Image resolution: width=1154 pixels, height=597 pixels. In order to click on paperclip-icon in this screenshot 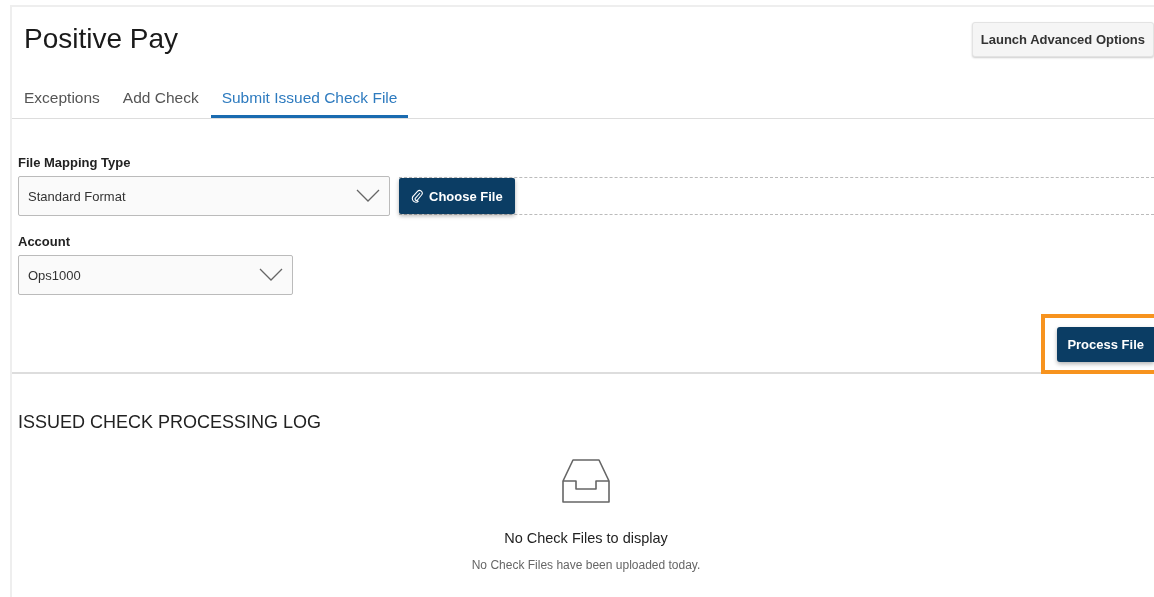, I will do `click(417, 196)`.